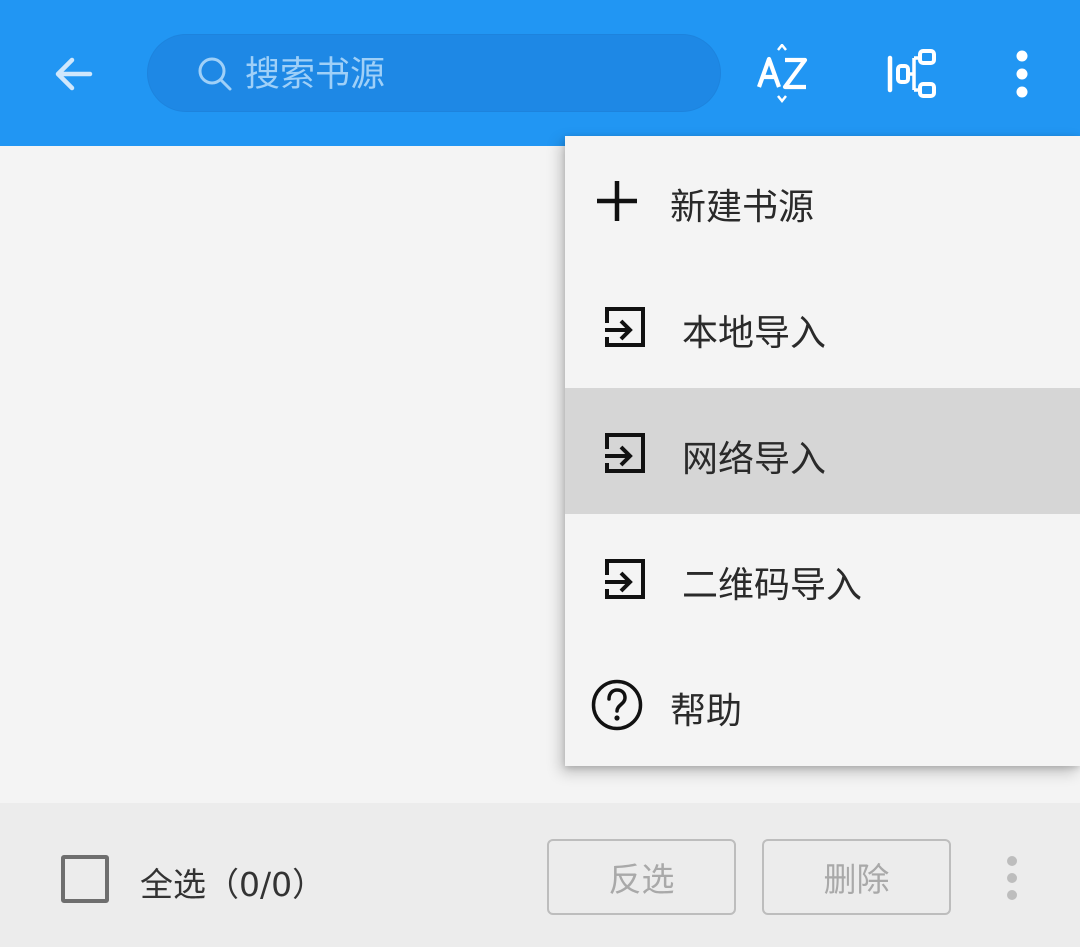 Image resolution: width=1080 pixels, height=947 pixels. Describe the element at coordinates (772, 585) in the screenshot. I see `menu-item-label: 二维码导入` at that location.